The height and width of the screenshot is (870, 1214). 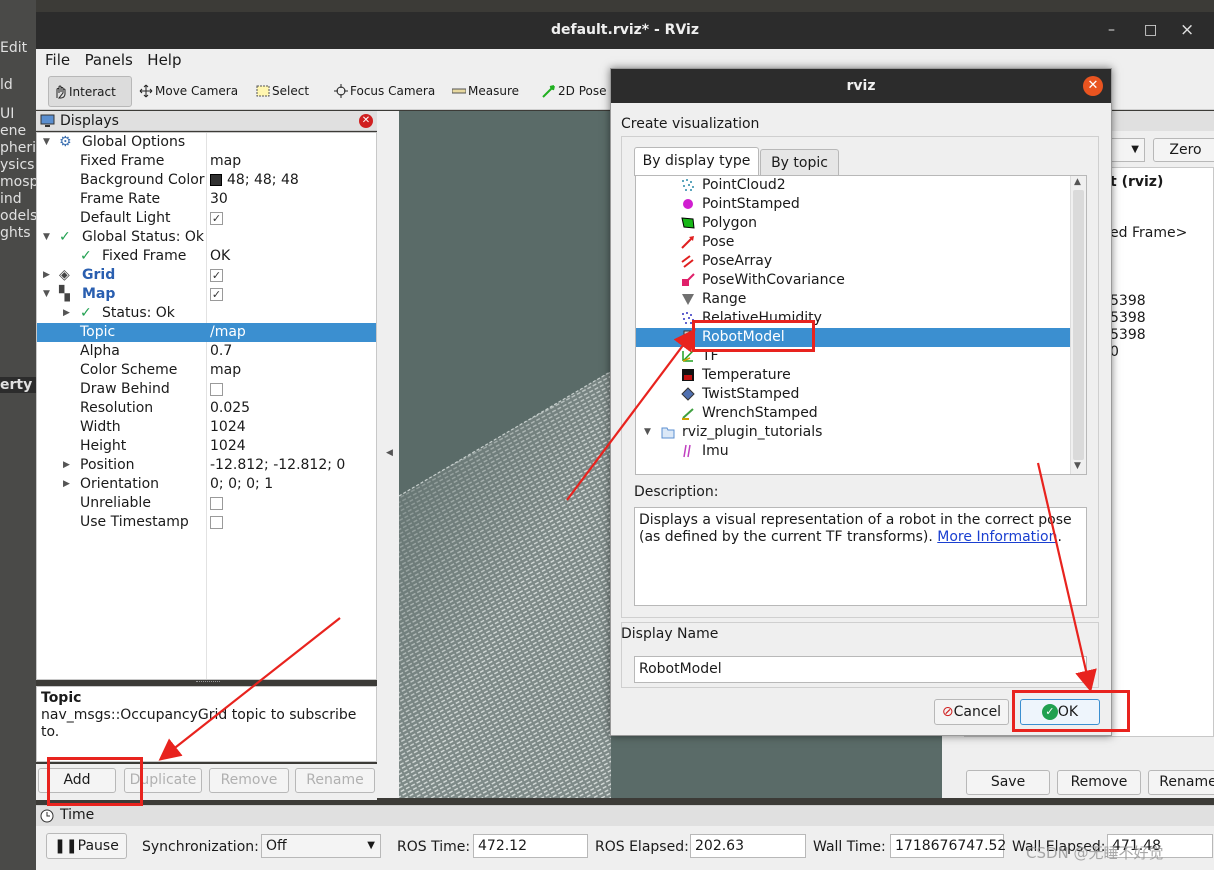 I want to click on list-scrollbar: ▲ ▼, so click(x=1078, y=325).